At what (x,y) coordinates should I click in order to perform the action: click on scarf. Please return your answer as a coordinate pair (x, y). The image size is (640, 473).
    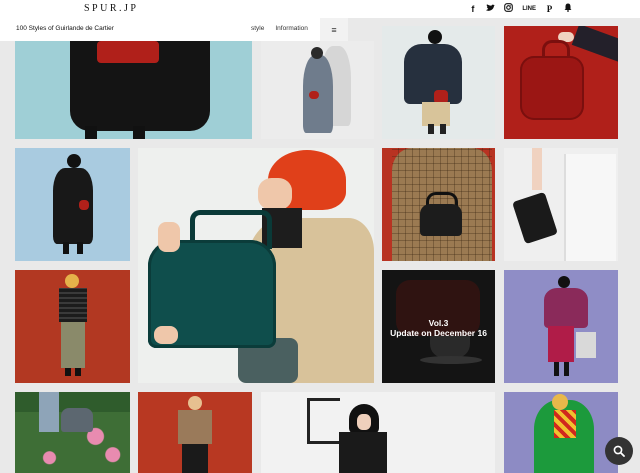
    Looking at the image, I should click on (565, 424).